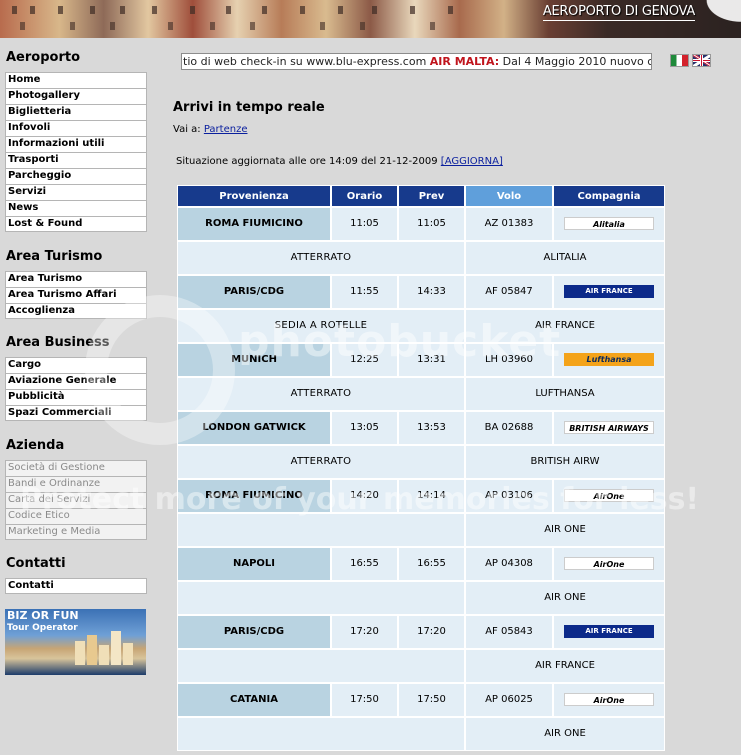 This screenshot has height=755, width=741. What do you see at coordinates (76, 144) in the screenshot?
I see `sidebar-item-informazioni-utili: Informazioni utili` at bounding box center [76, 144].